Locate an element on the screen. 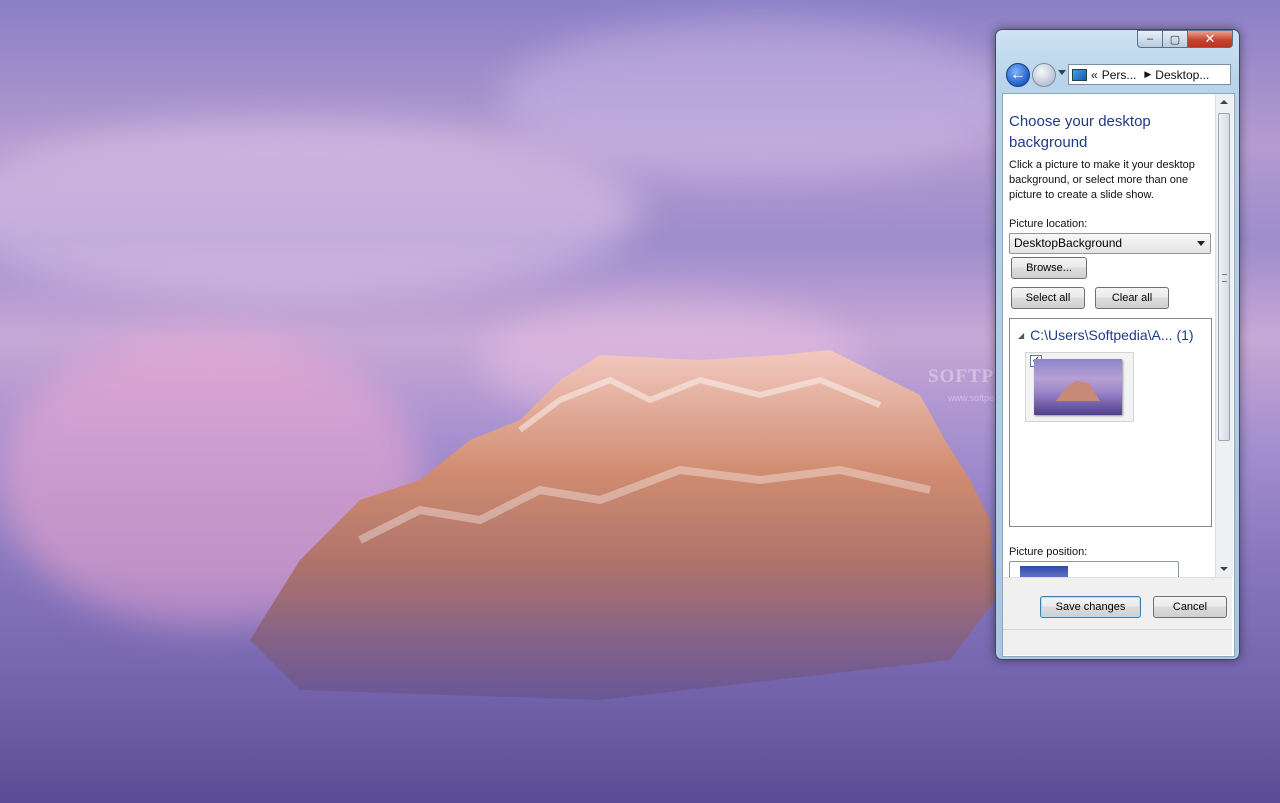 The image size is (1280, 803). thumbnail-image is located at coordinates (1078, 387).